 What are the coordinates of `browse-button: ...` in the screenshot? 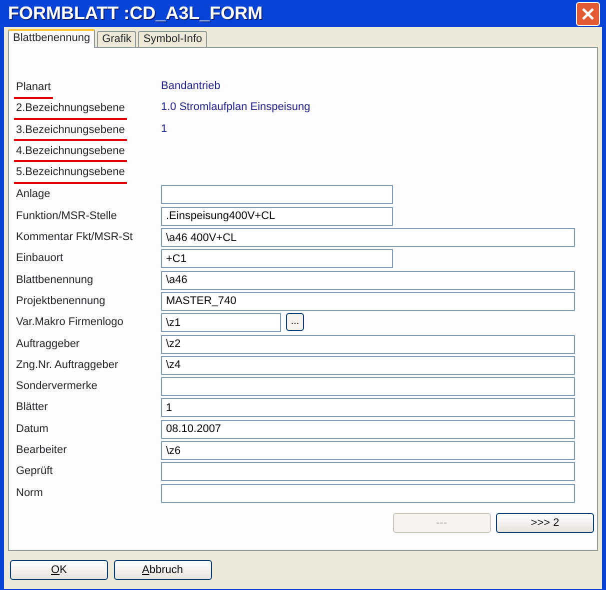 It's located at (295, 322).